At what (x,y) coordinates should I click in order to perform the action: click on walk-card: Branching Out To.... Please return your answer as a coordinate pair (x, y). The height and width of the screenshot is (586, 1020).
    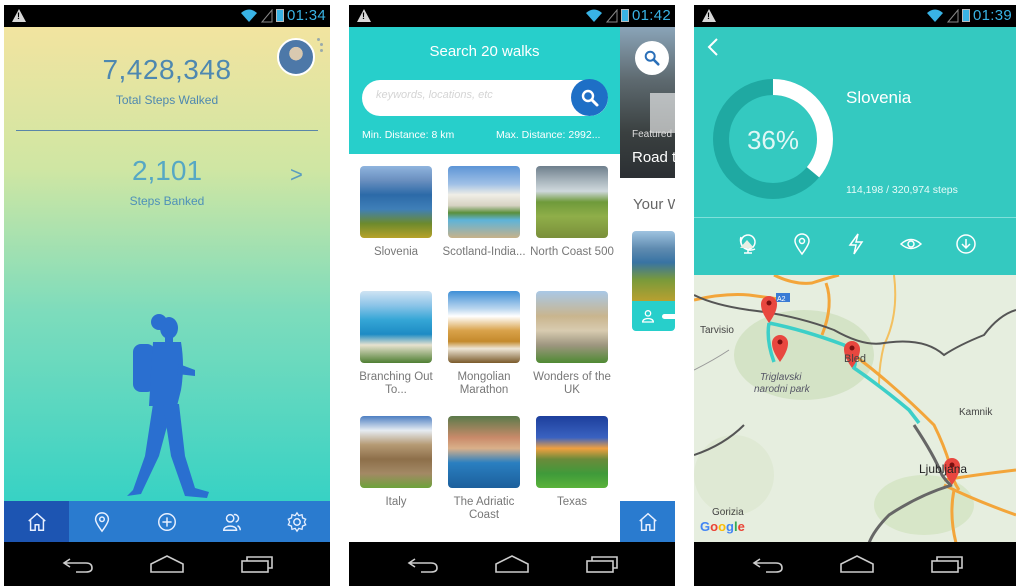
    Looking at the image, I should click on (396, 344).